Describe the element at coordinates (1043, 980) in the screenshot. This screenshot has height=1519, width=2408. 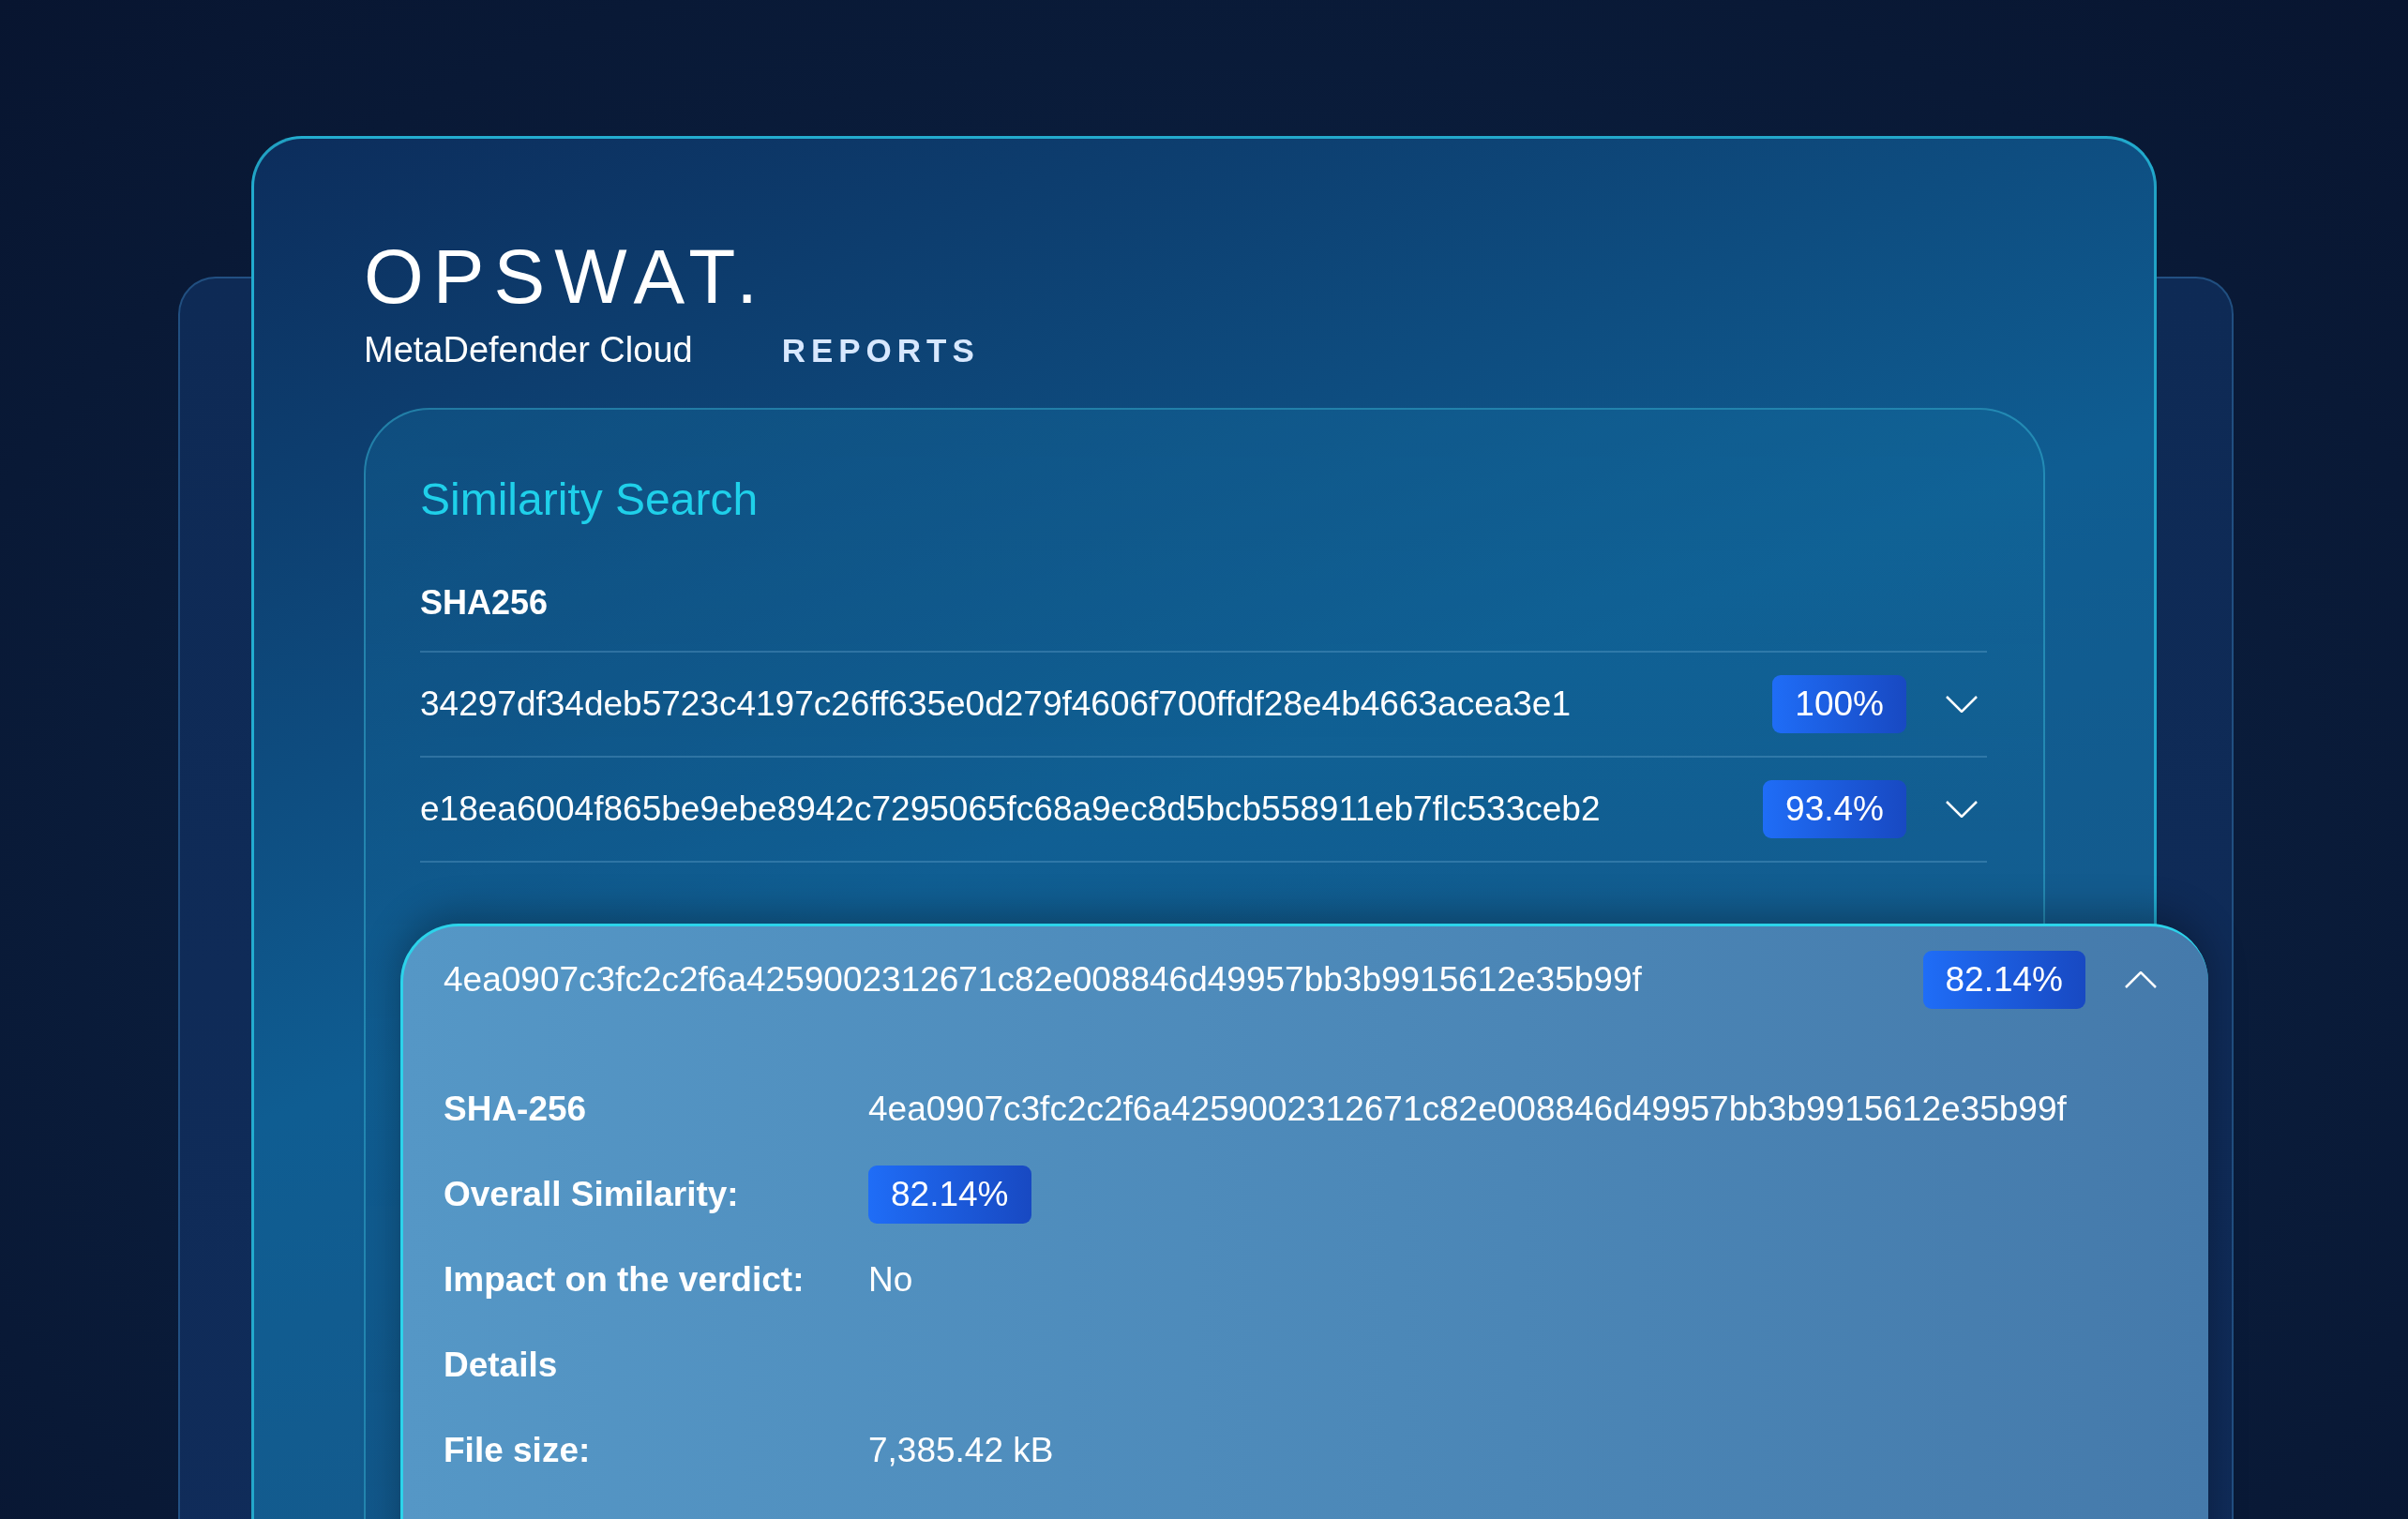
I see `hash-text: 4ea0907c3fc2c2f6a4259002312671c82e008846d49957bb3b9915612e35b99f` at that location.